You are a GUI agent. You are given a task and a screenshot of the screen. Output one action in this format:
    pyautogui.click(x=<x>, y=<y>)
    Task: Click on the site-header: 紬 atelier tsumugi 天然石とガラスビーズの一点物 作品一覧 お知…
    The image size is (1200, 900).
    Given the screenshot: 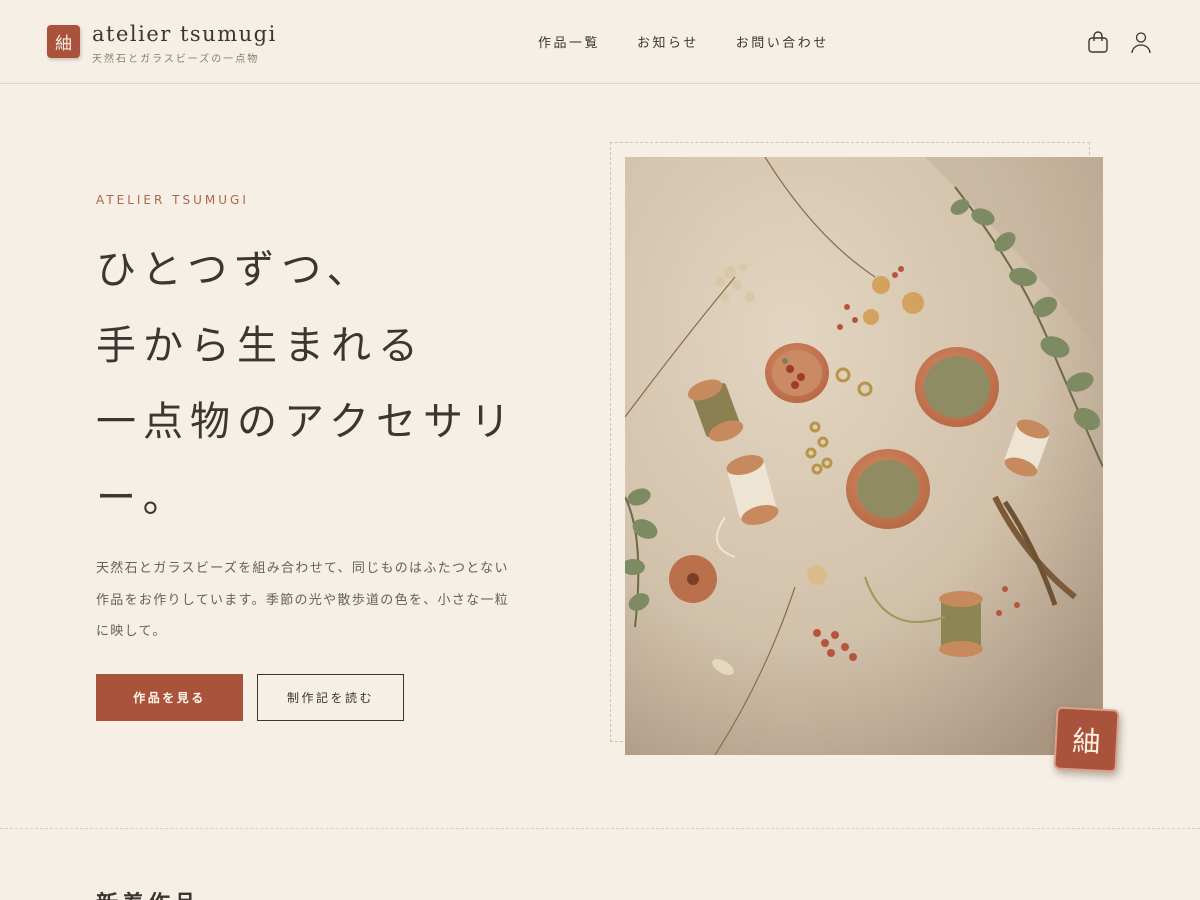 What is the action you would take?
    pyautogui.click(x=600, y=42)
    